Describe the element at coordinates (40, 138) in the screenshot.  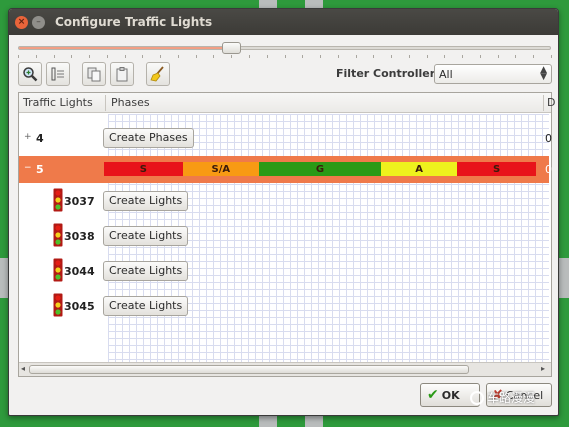
I see `controller-id: 4` at that location.